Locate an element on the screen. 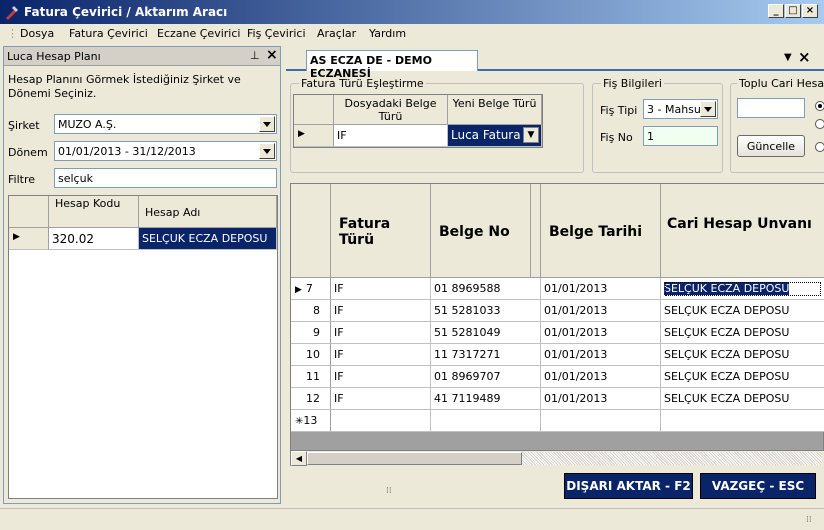 This screenshot has width=824, height=530. row-number: 12 is located at coordinates (311, 399).